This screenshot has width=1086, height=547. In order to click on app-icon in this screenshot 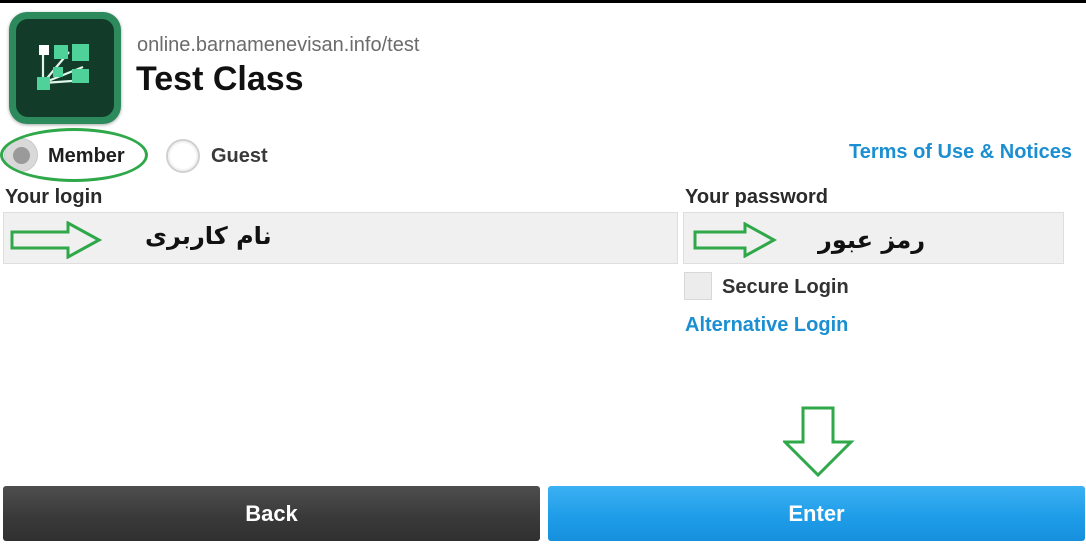, I will do `click(65, 68)`.